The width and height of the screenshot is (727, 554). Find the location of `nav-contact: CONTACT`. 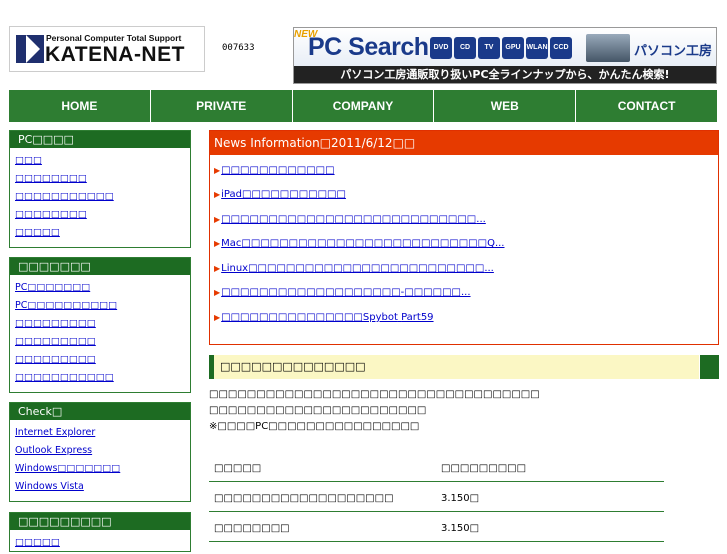

nav-contact: CONTACT is located at coordinates (646, 106).